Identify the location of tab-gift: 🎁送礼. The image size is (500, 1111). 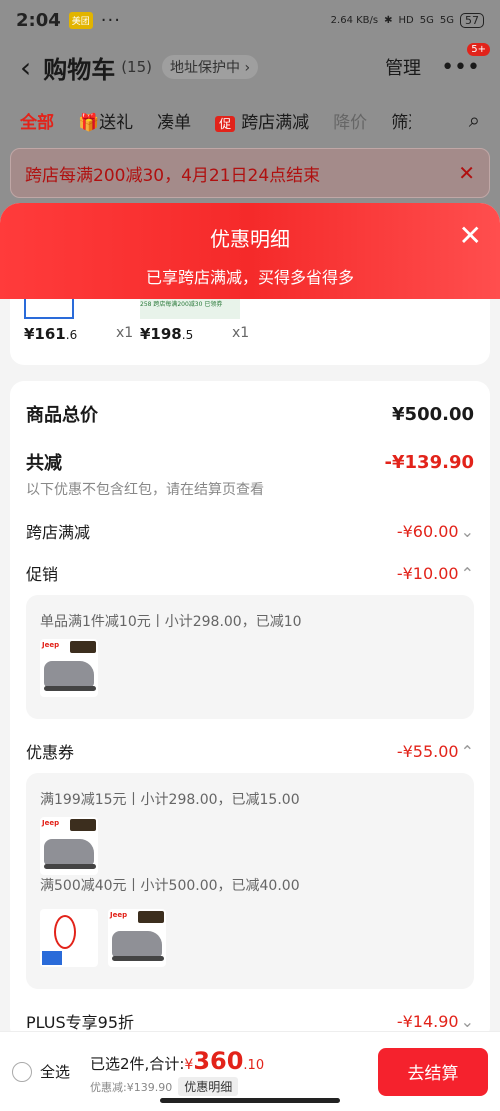
(105, 120).